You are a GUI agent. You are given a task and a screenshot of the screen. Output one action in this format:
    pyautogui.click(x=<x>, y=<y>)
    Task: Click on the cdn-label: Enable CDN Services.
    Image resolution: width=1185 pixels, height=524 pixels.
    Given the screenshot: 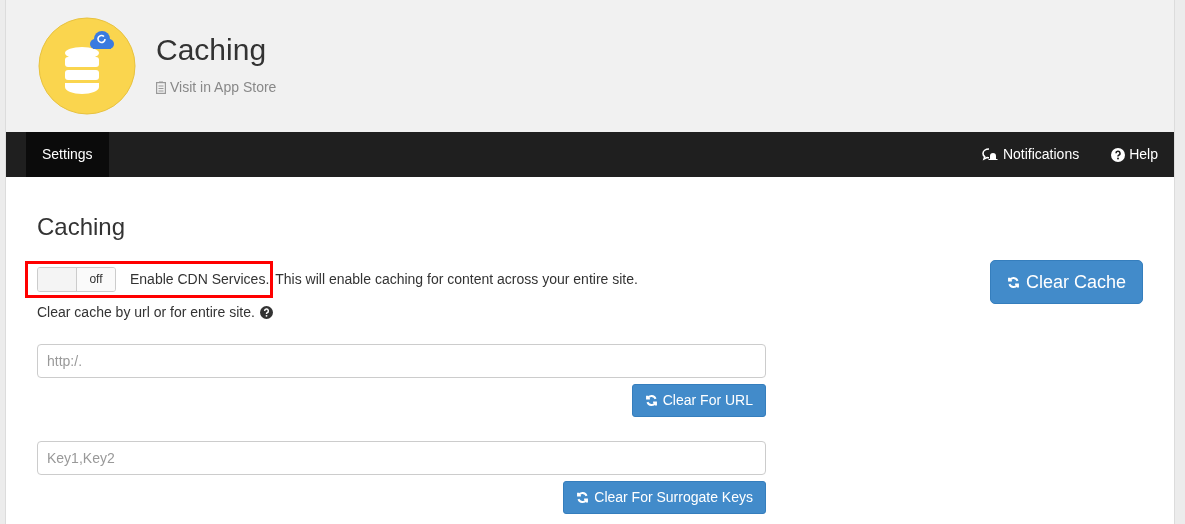 What is the action you would take?
    pyautogui.click(x=200, y=279)
    